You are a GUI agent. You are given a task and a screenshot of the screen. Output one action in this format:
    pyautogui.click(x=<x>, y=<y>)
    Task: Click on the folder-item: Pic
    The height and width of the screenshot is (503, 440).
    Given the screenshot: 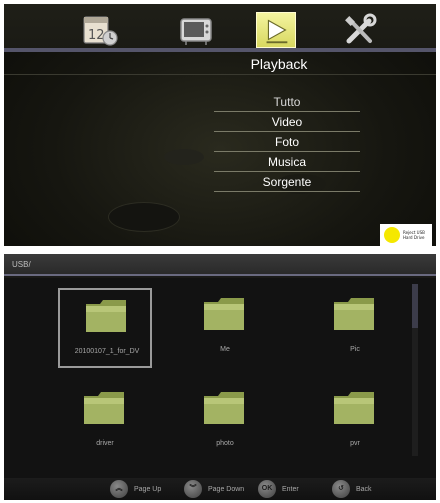 What is the action you would take?
    pyautogui.click(x=355, y=328)
    